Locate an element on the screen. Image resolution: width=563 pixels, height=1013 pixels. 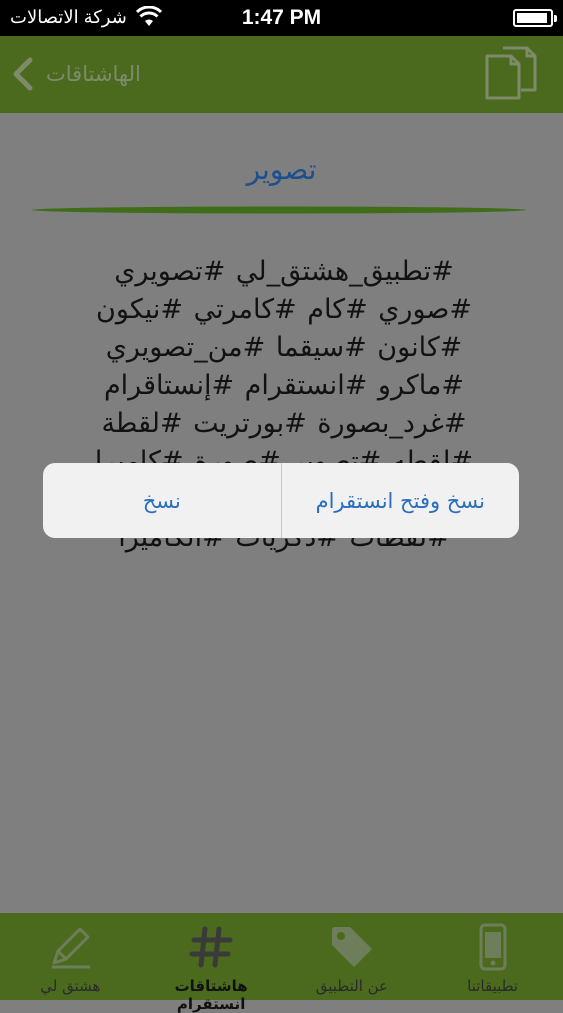
chevron-left-icon is located at coordinates (23, 74).